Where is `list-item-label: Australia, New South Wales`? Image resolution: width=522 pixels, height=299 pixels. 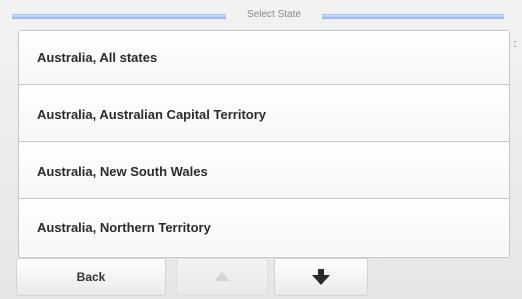
list-item-label: Australia, New South Wales is located at coordinates (122, 171).